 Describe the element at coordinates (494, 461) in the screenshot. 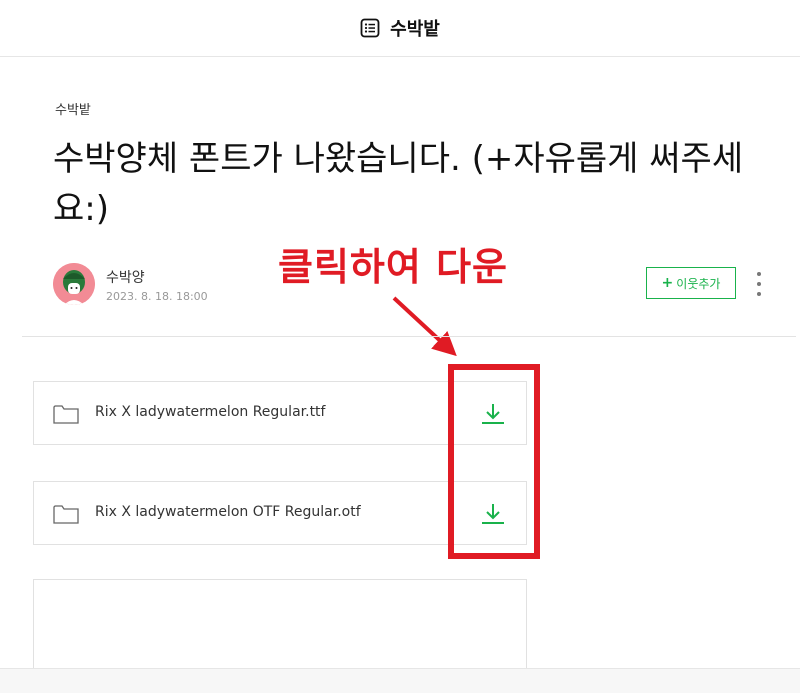

I see `annotation-highlight-box` at that location.